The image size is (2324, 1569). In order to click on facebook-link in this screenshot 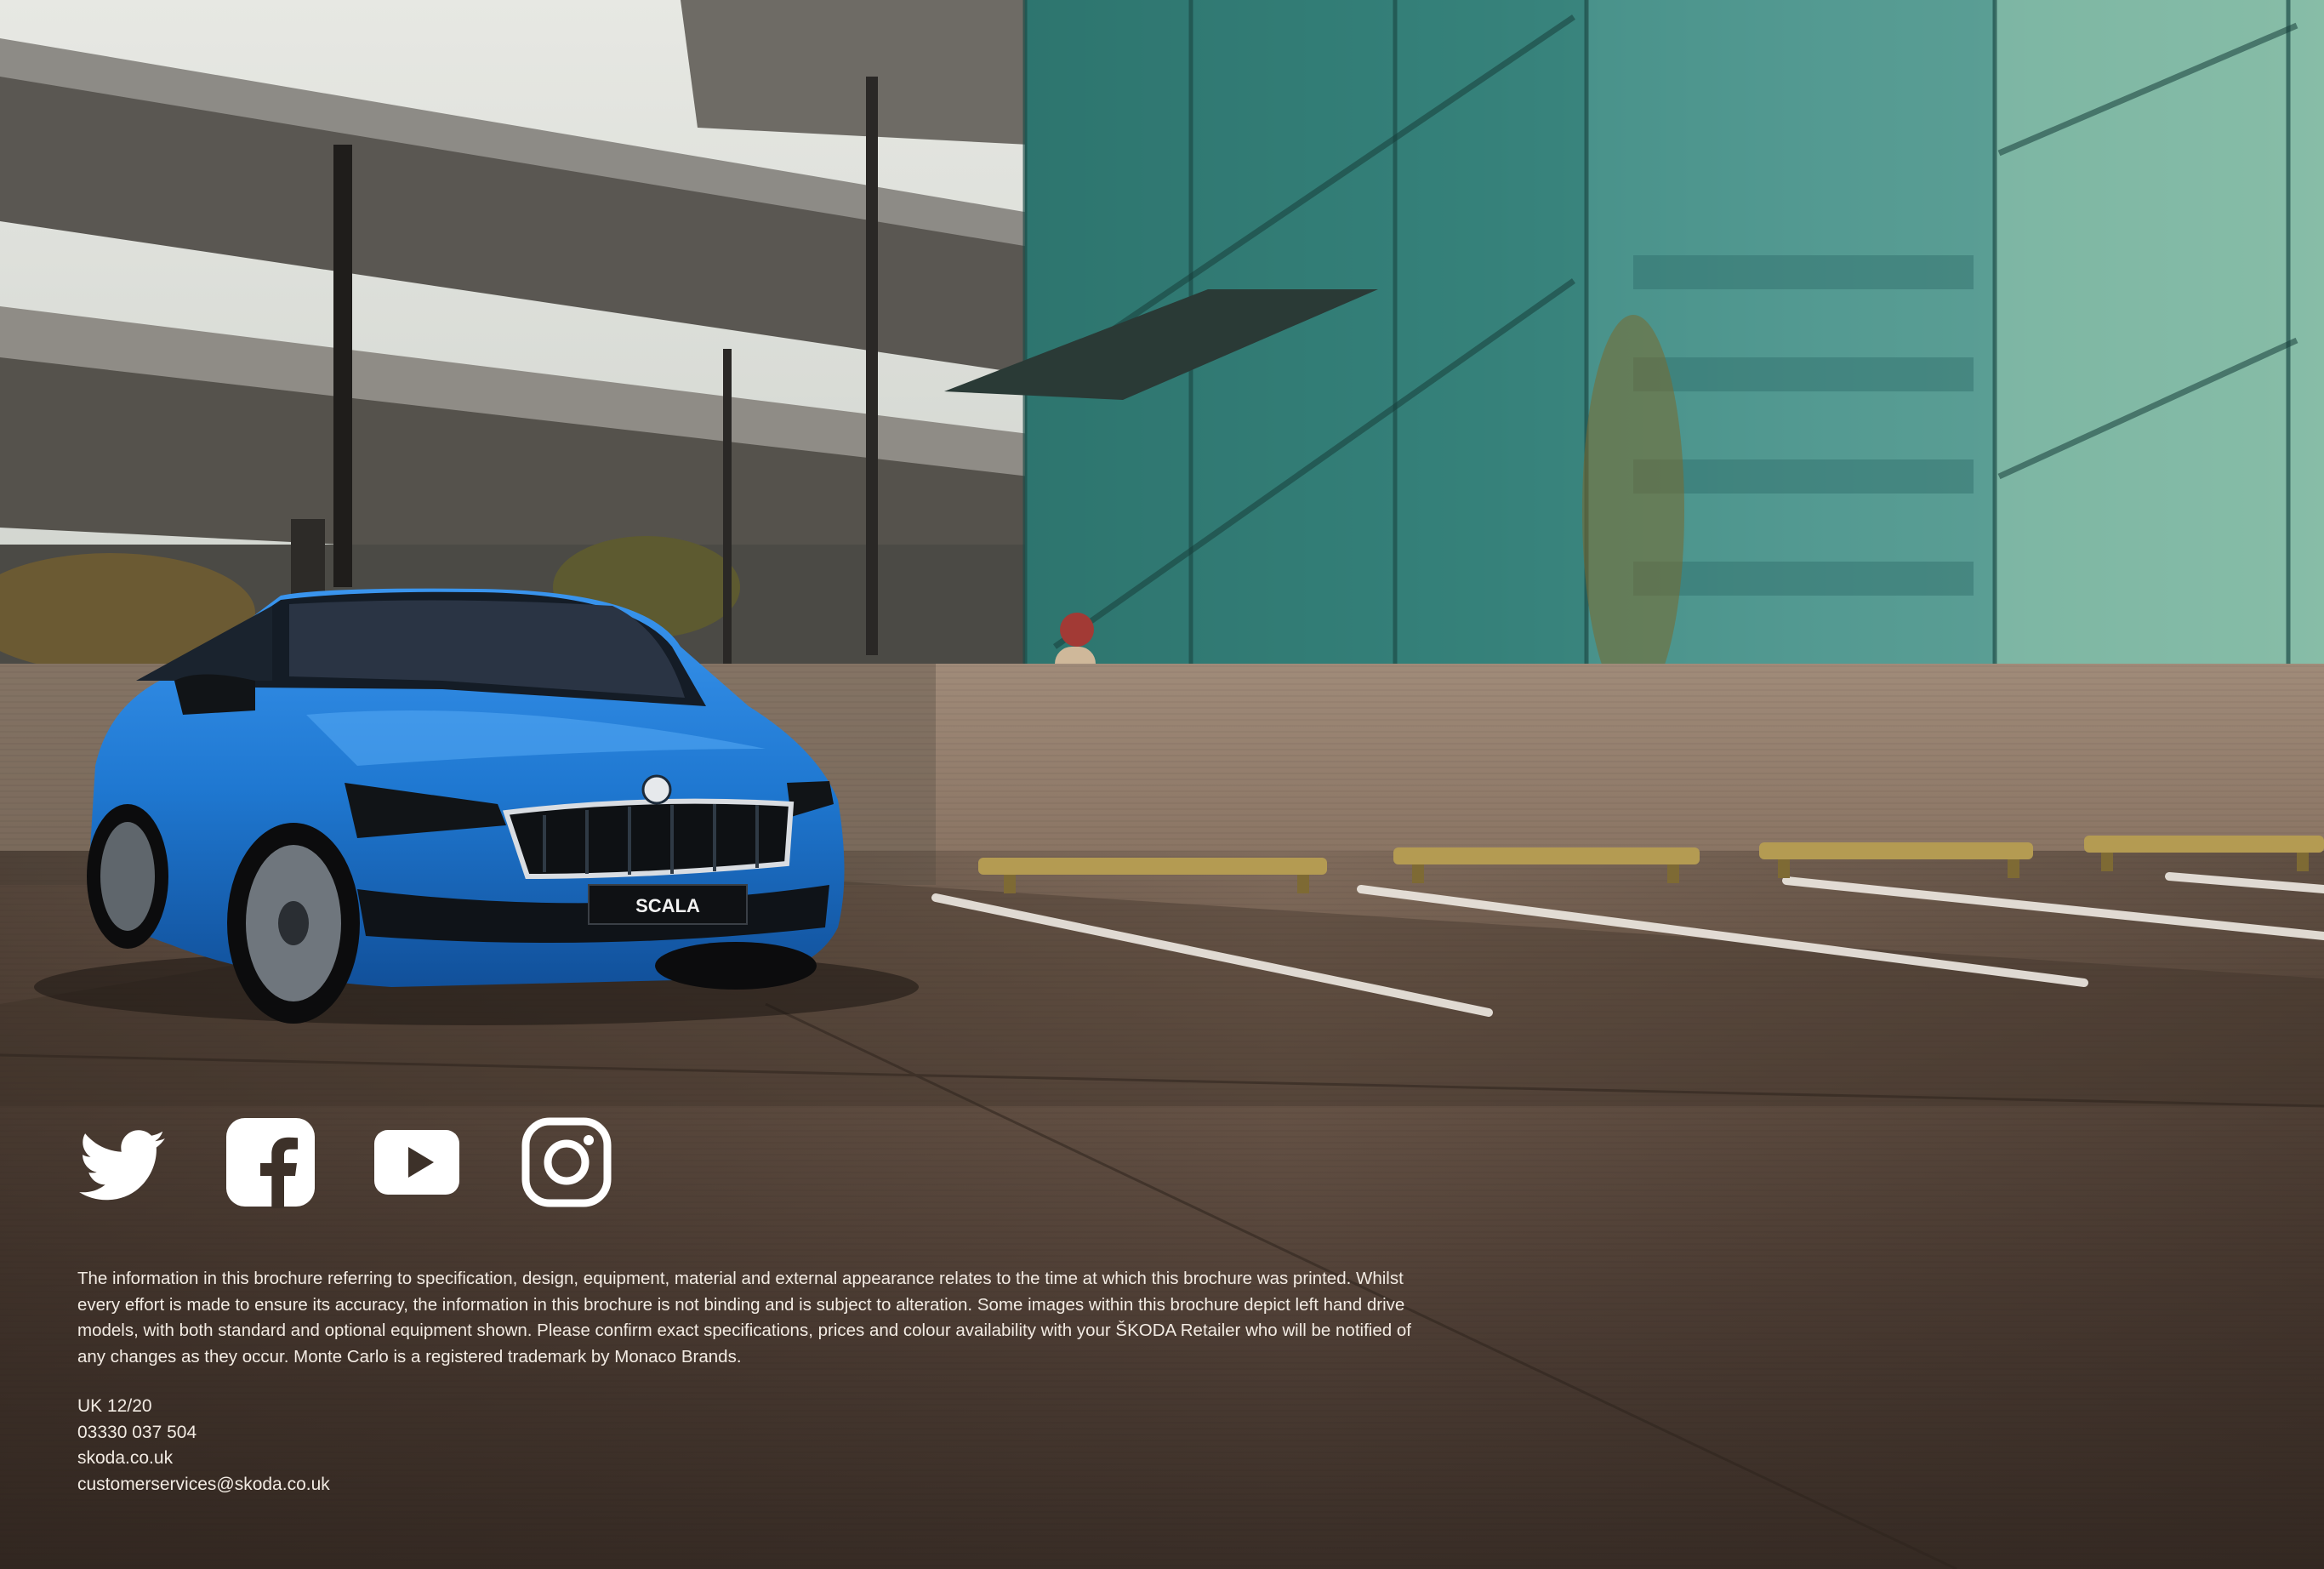, I will do `click(270, 1162)`.